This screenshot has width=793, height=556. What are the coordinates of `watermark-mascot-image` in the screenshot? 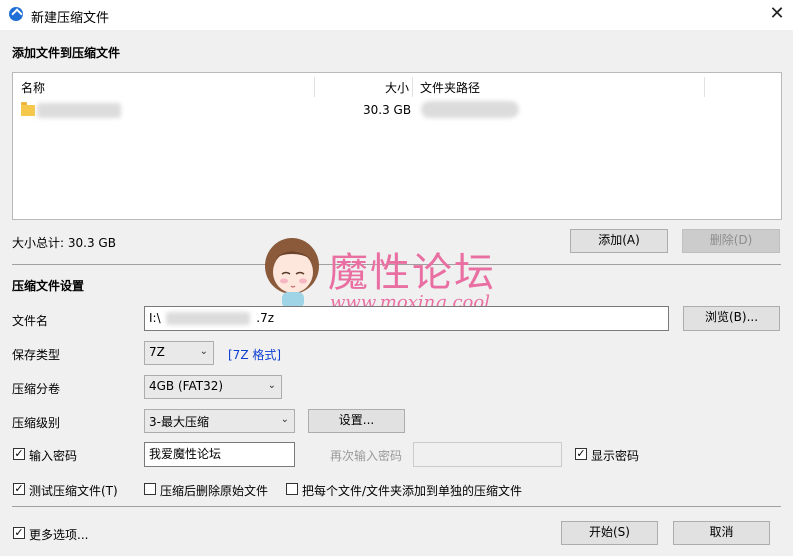 It's located at (293, 271).